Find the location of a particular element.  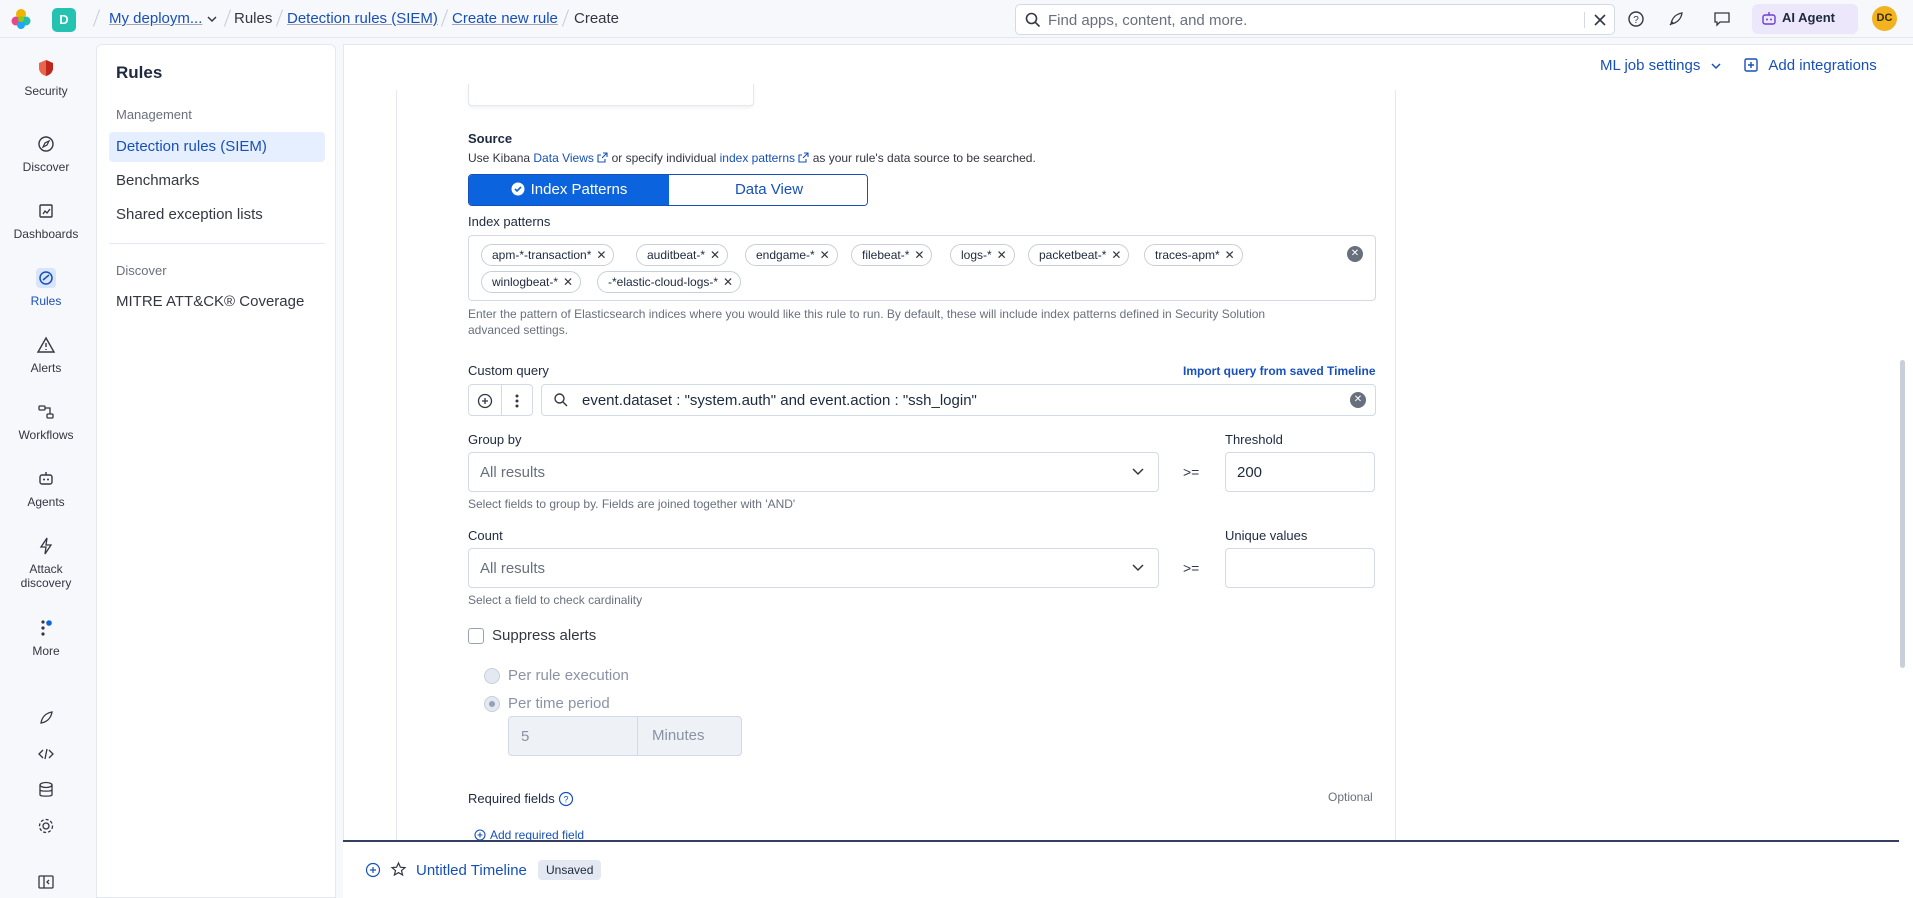

close-icon is located at coordinates (1600, 20).